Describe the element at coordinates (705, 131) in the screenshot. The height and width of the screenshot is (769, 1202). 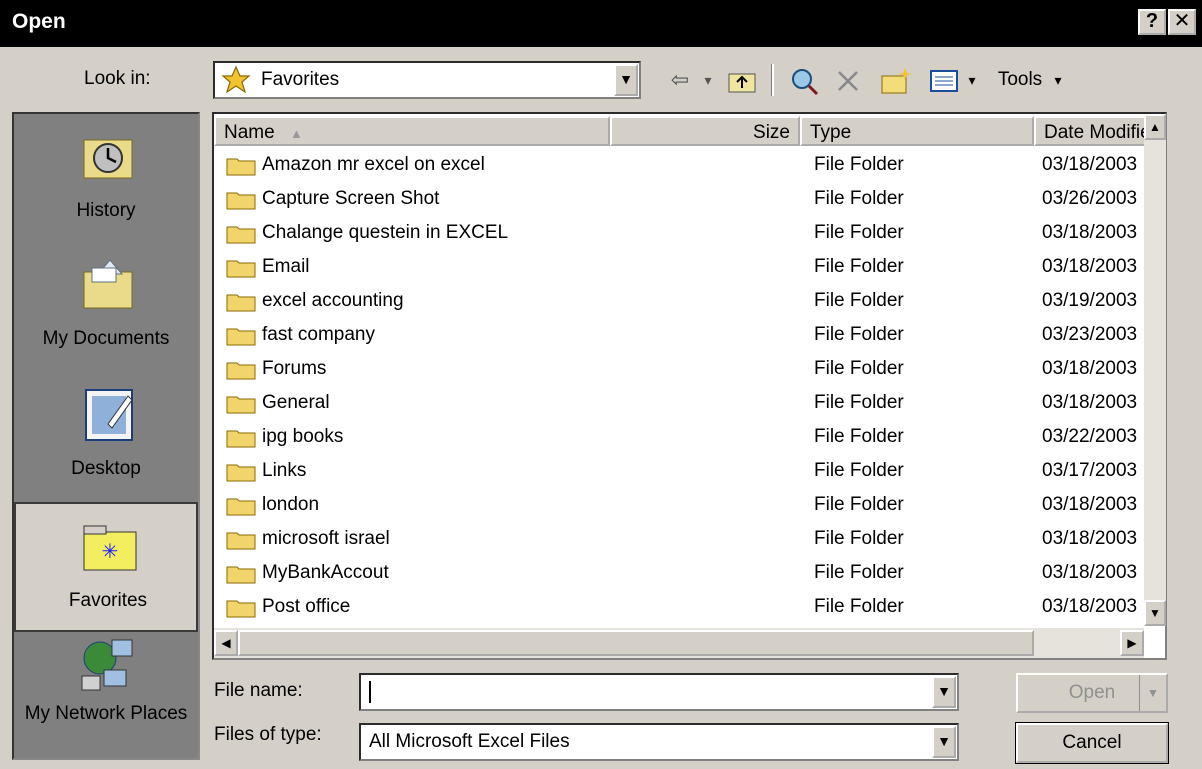
I see `column-header-size: Size` at that location.